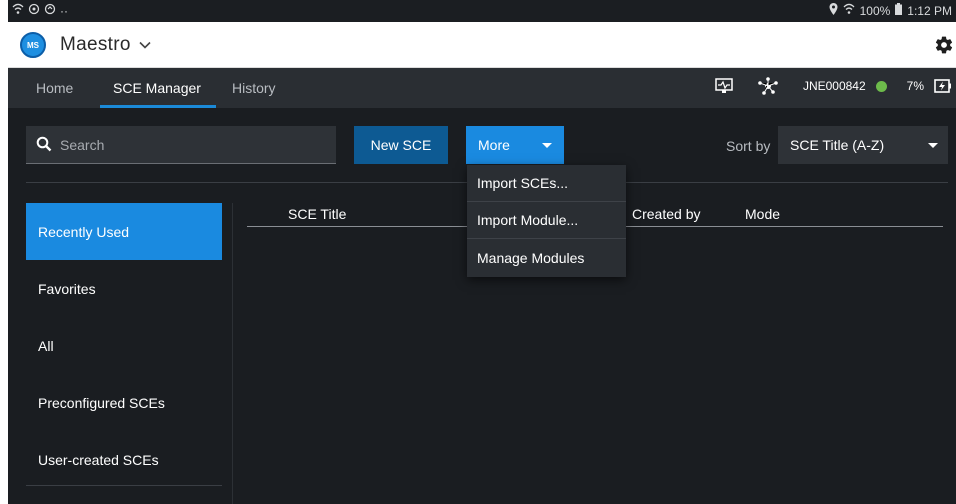  I want to click on wifi-icon, so click(18, 10).